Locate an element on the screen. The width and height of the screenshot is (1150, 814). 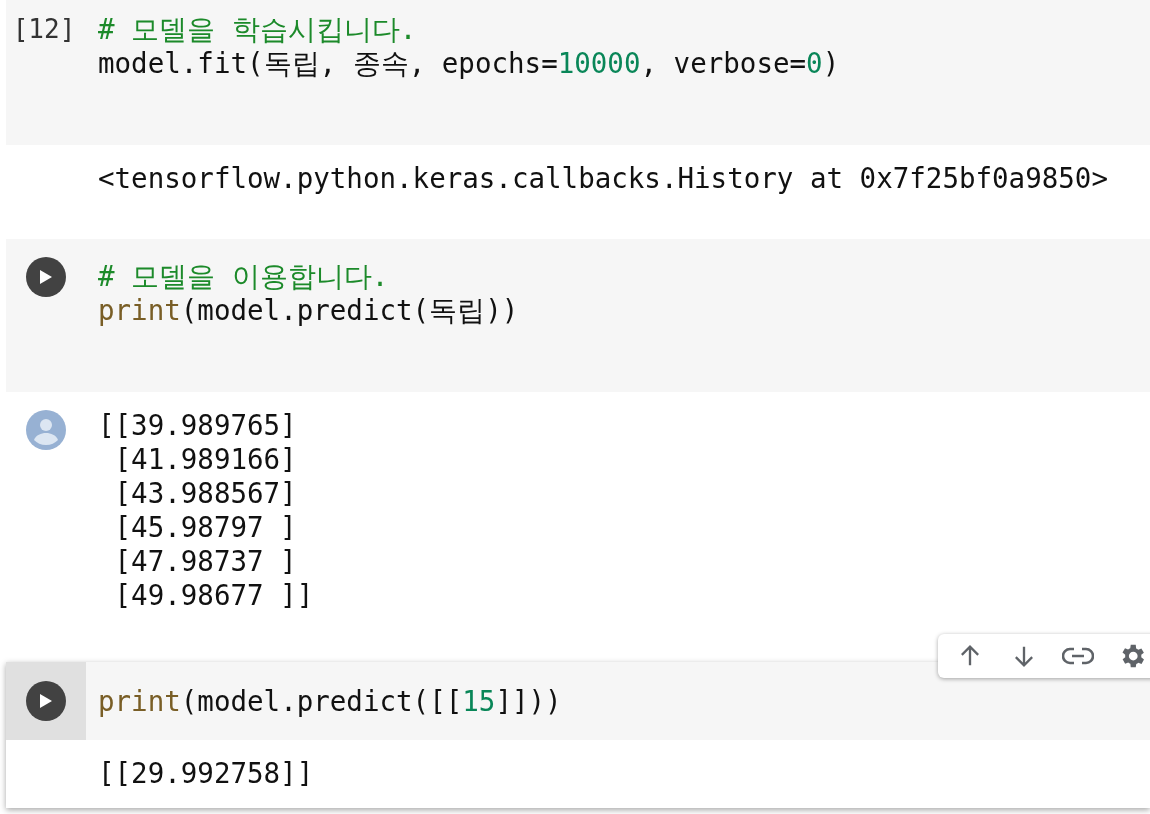
avatar-icon is located at coordinates (46, 430).